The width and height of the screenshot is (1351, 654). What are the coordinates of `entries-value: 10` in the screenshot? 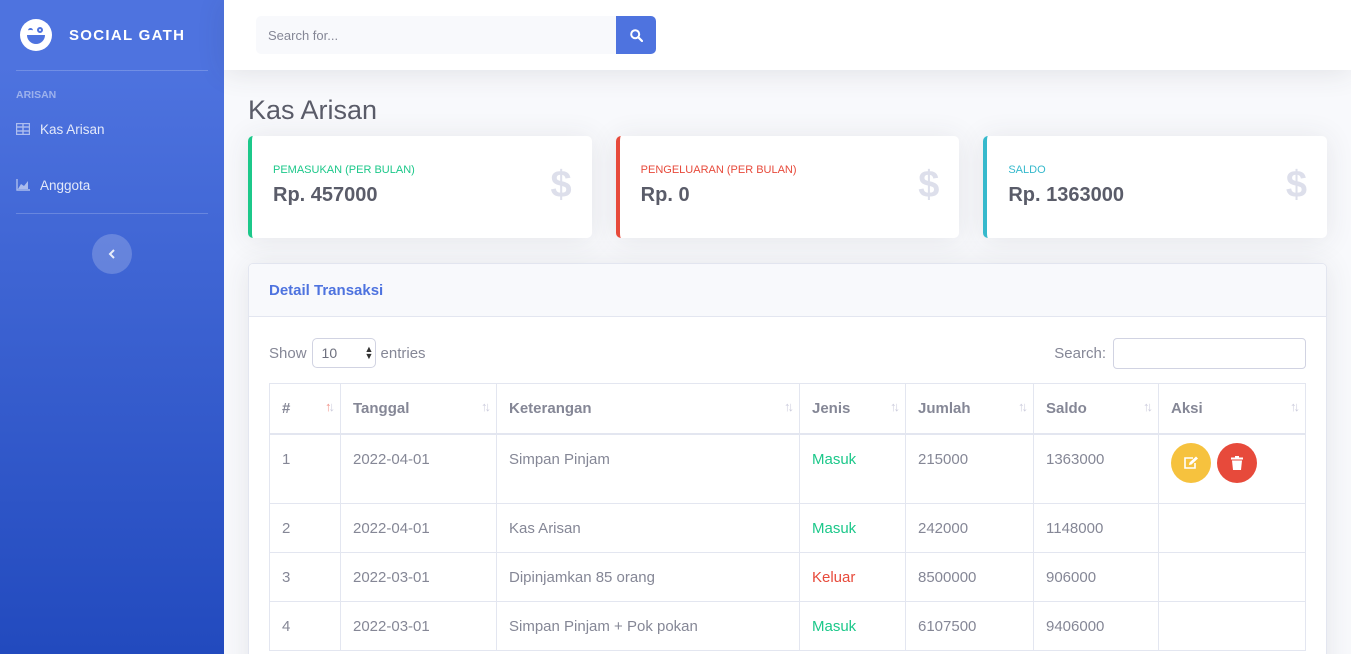 It's located at (329, 353).